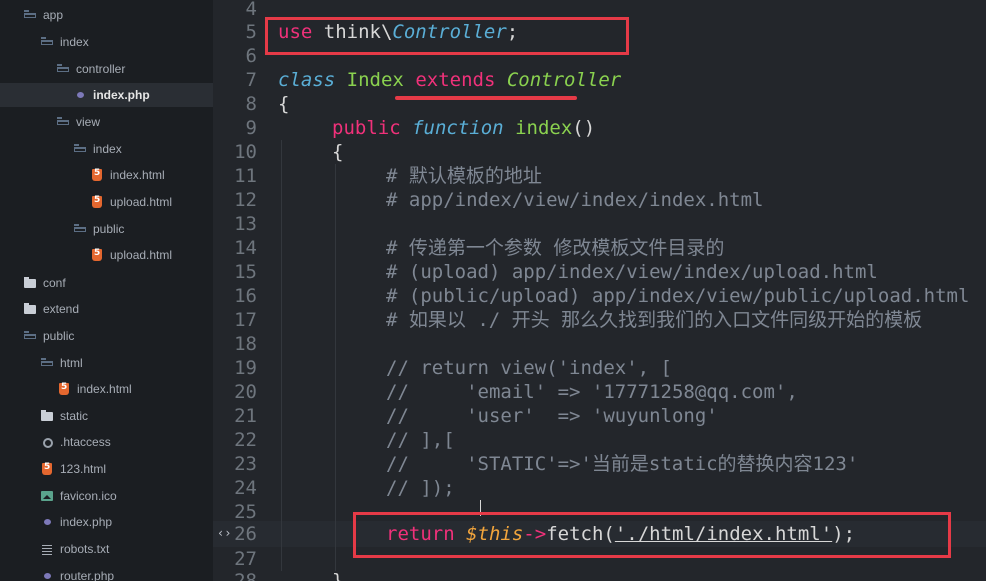 The width and height of the screenshot is (986, 581). Describe the element at coordinates (106, 175) in the screenshot. I see `tree-item-index-html: index.html` at that location.